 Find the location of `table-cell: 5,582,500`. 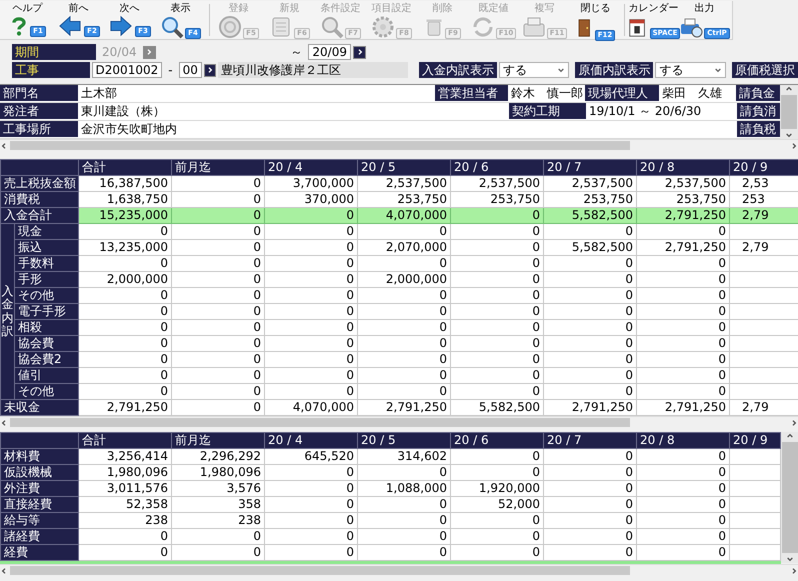

table-cell: 5,582,500 is located at coordinates (590, 216).